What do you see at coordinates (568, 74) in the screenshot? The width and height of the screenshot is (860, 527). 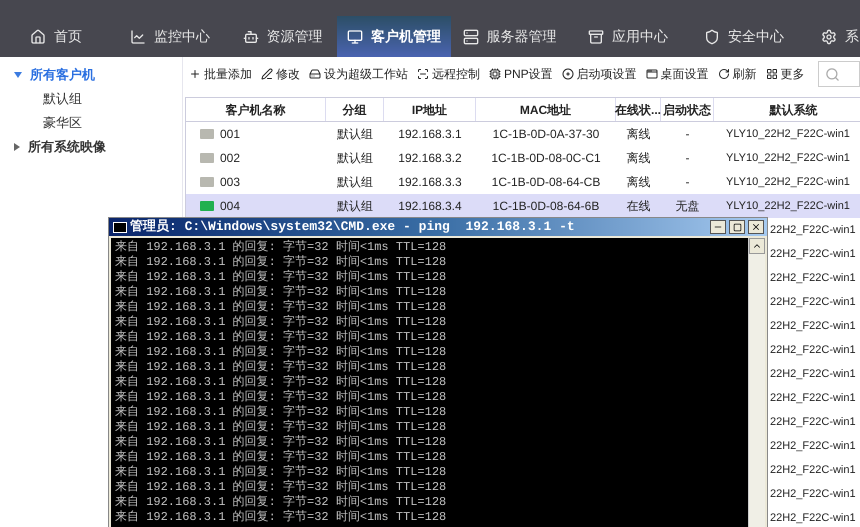 I see `disc-icon` at bounding box center [568, 74].